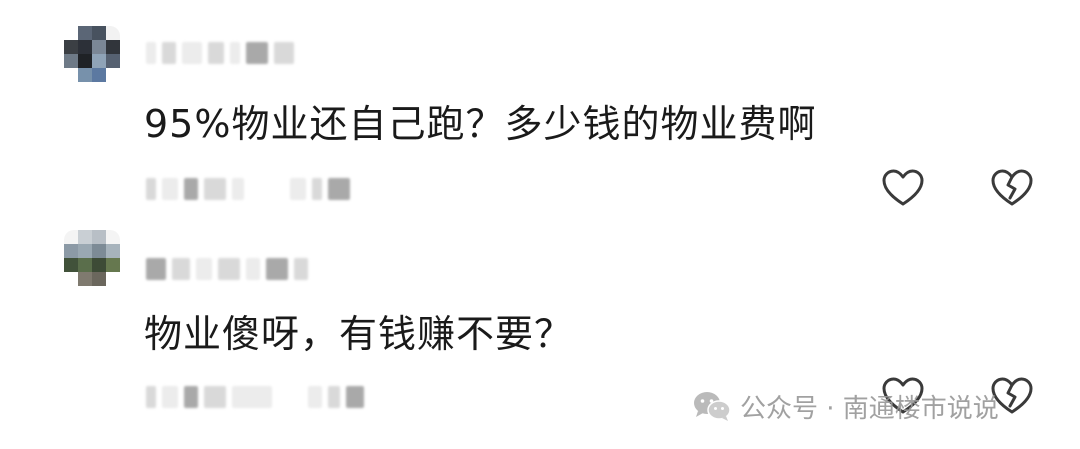  I want to click on dislike-button, so click(1012, 188).